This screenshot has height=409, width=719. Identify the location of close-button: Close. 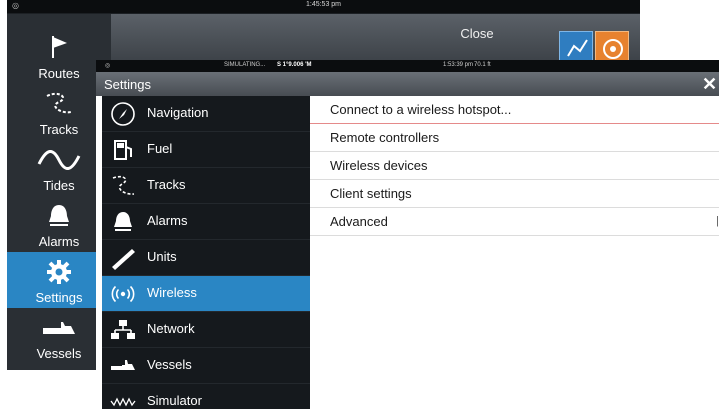
(477, 34).